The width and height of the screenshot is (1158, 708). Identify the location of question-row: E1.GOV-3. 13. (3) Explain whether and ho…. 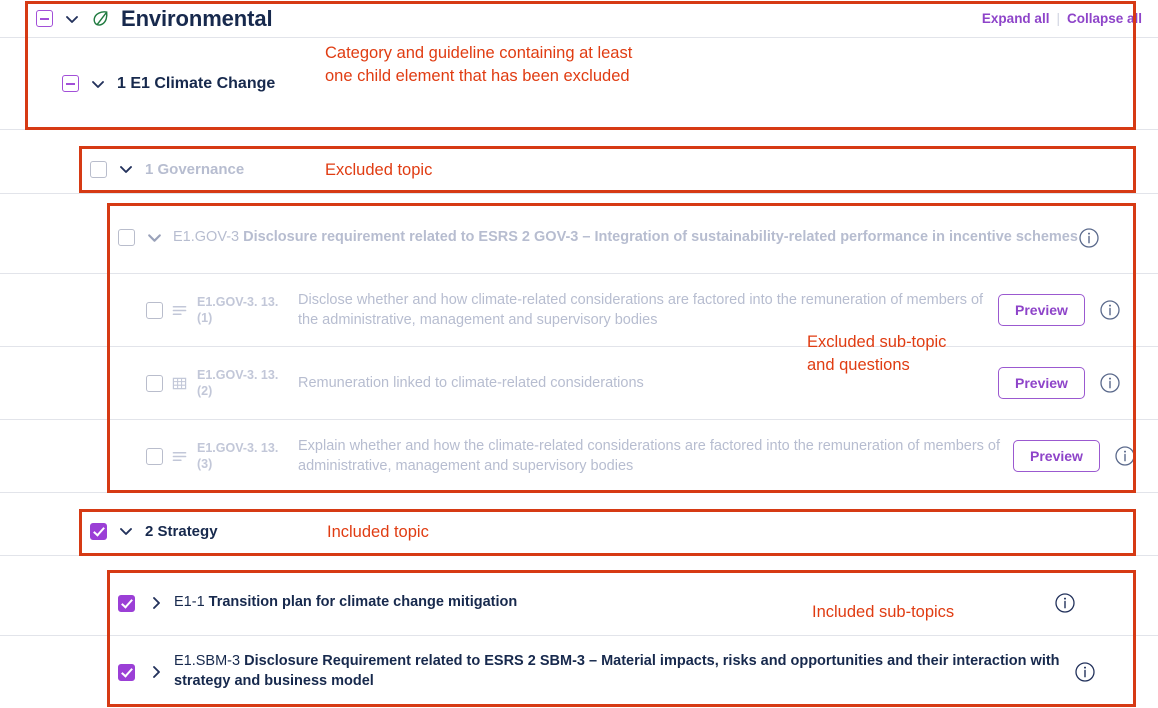
(579, 456).